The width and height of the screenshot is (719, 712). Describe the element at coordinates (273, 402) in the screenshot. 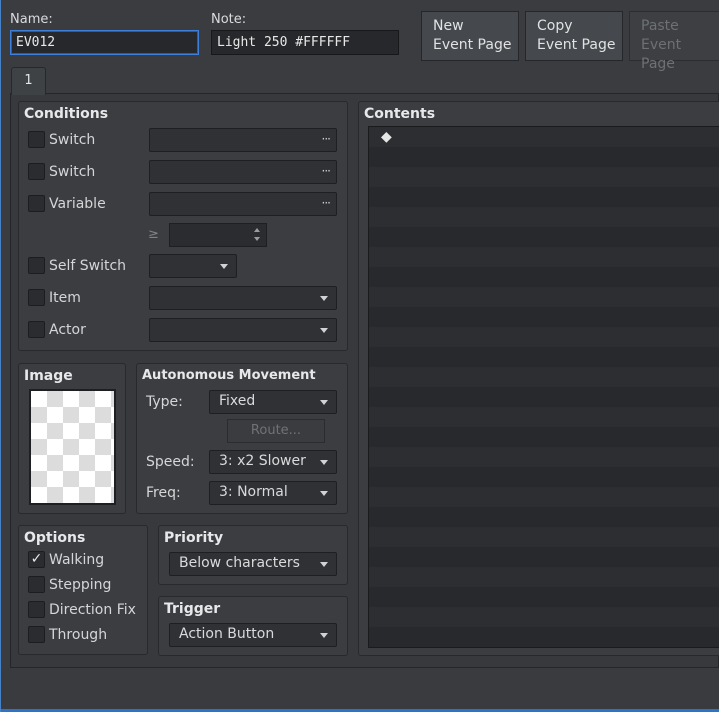

I see `movement-type-dropdown: Fixed` at that location.